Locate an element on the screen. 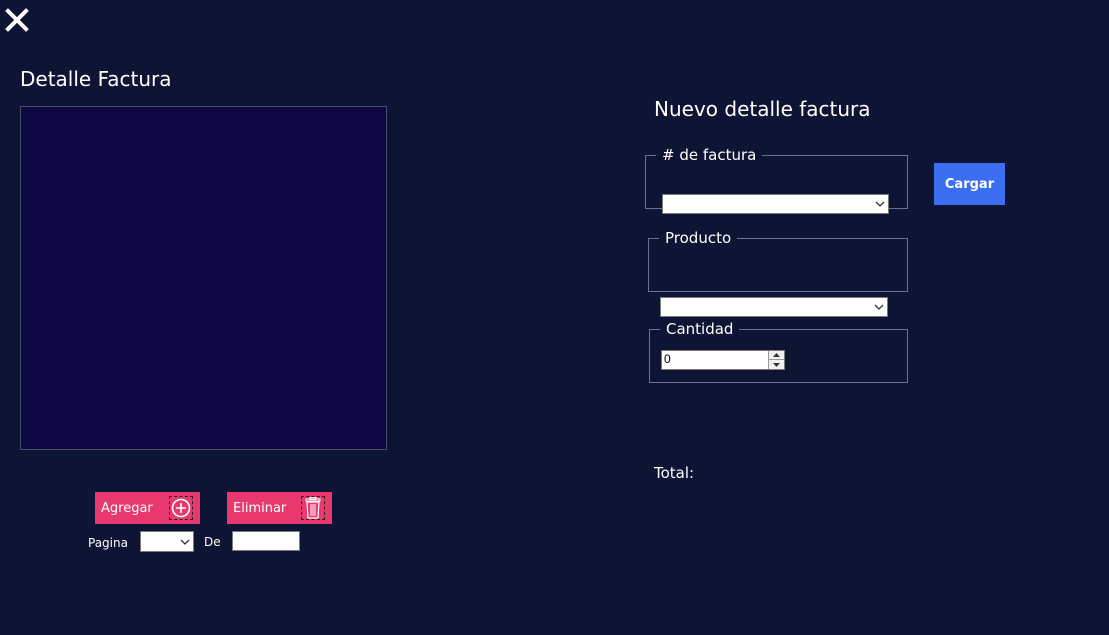 The image size is (1109, 635). plus-circle-icon is located at coordinates (181, 508).